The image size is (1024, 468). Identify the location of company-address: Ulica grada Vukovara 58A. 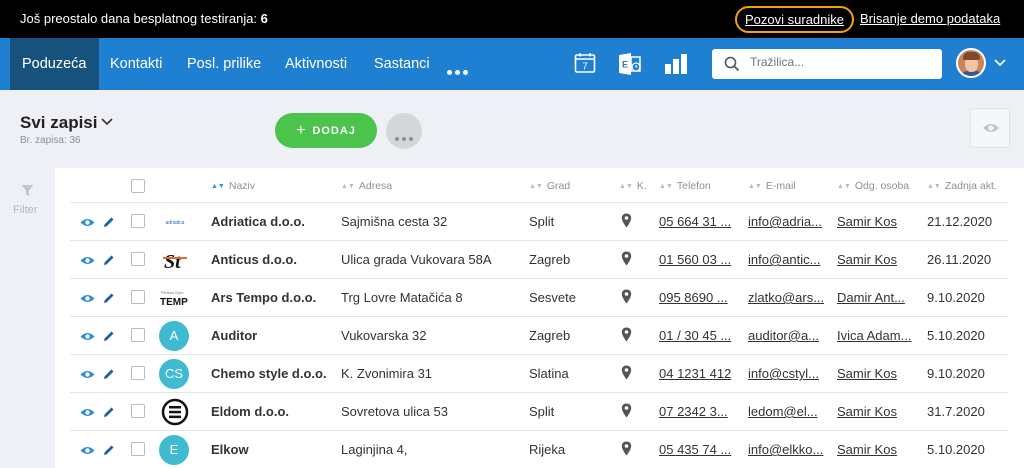
(416, 259).